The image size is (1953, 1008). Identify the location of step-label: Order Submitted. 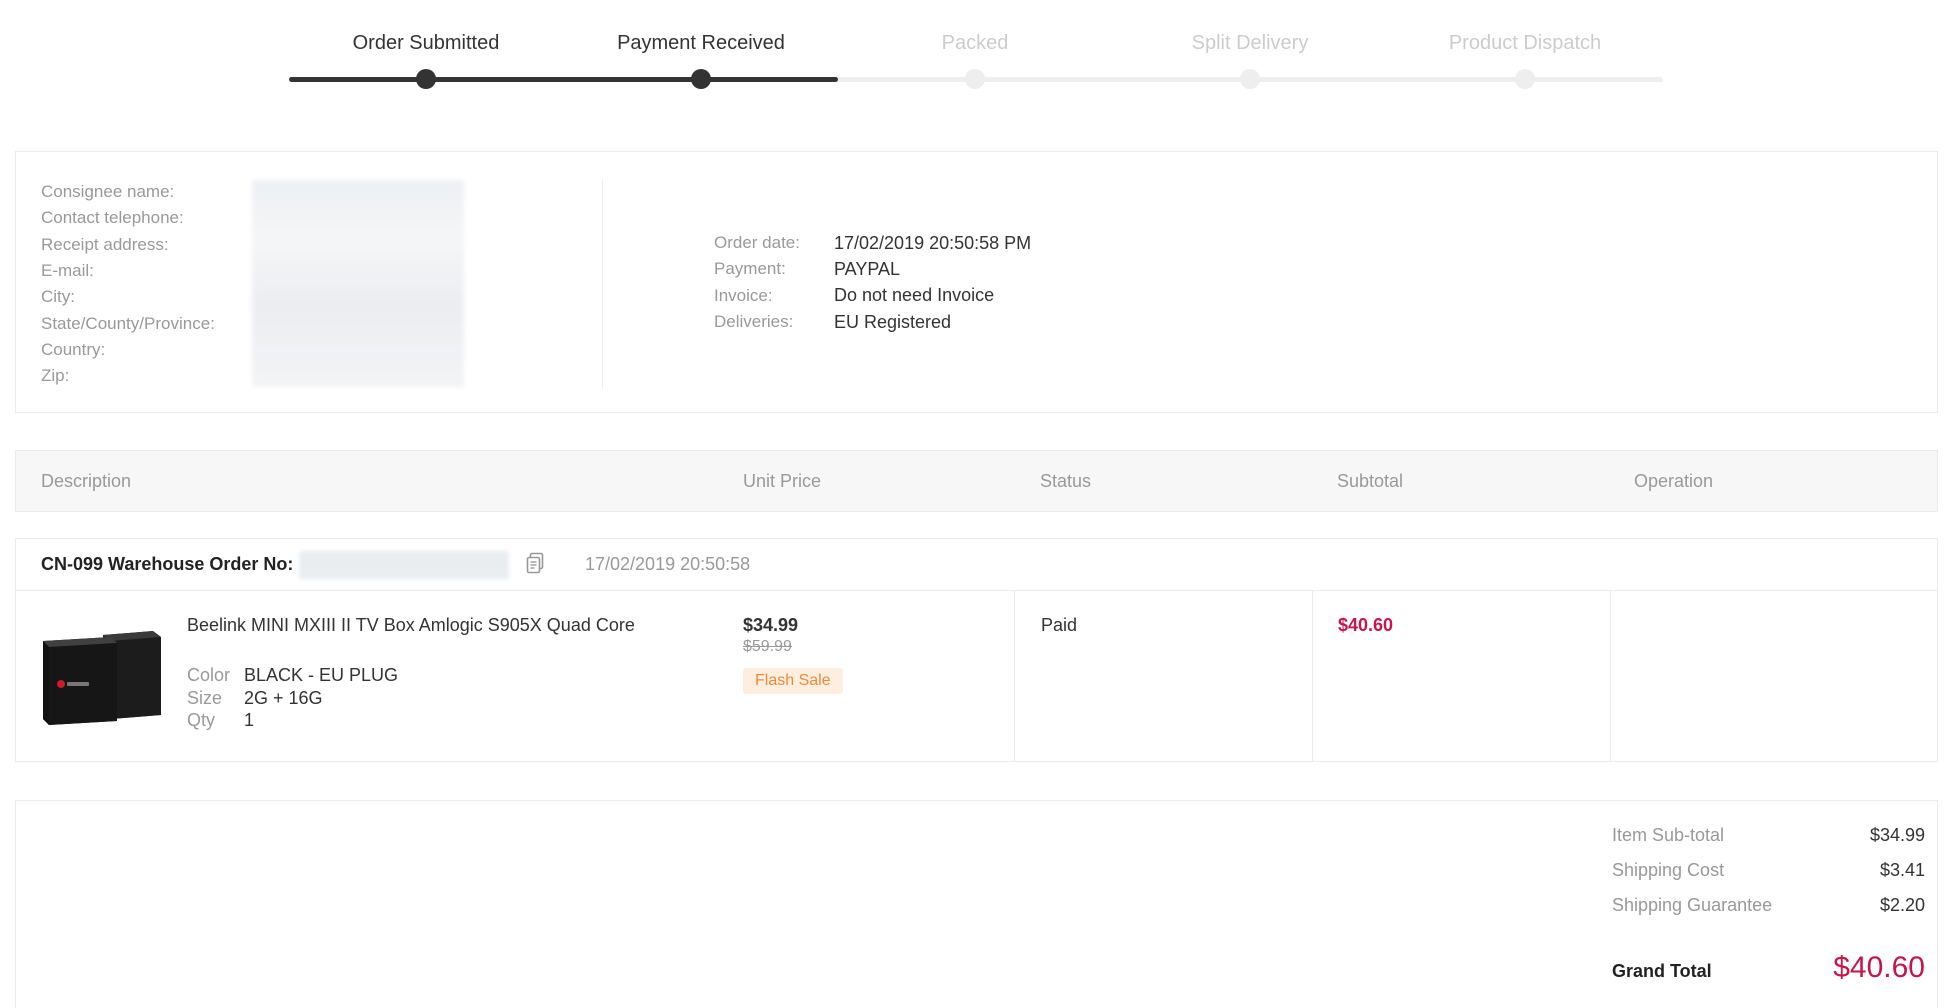
(426, 43).